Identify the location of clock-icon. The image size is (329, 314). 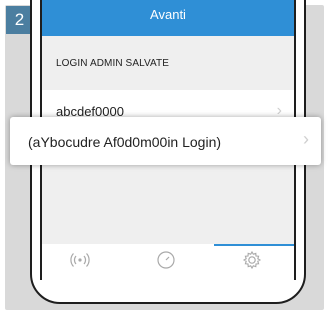
(166, 260).